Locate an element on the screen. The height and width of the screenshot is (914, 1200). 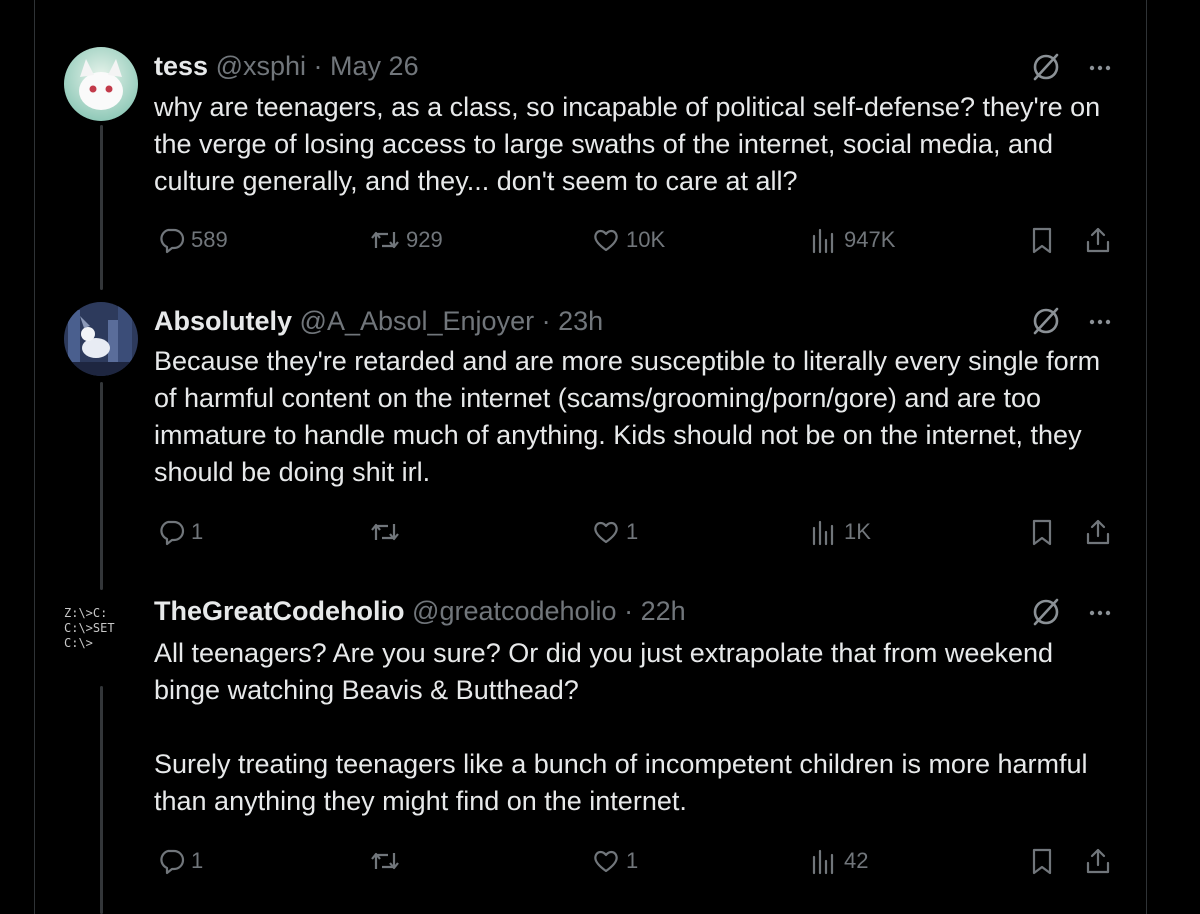
display-name: Absolutely is located at coordinates (223, 321).